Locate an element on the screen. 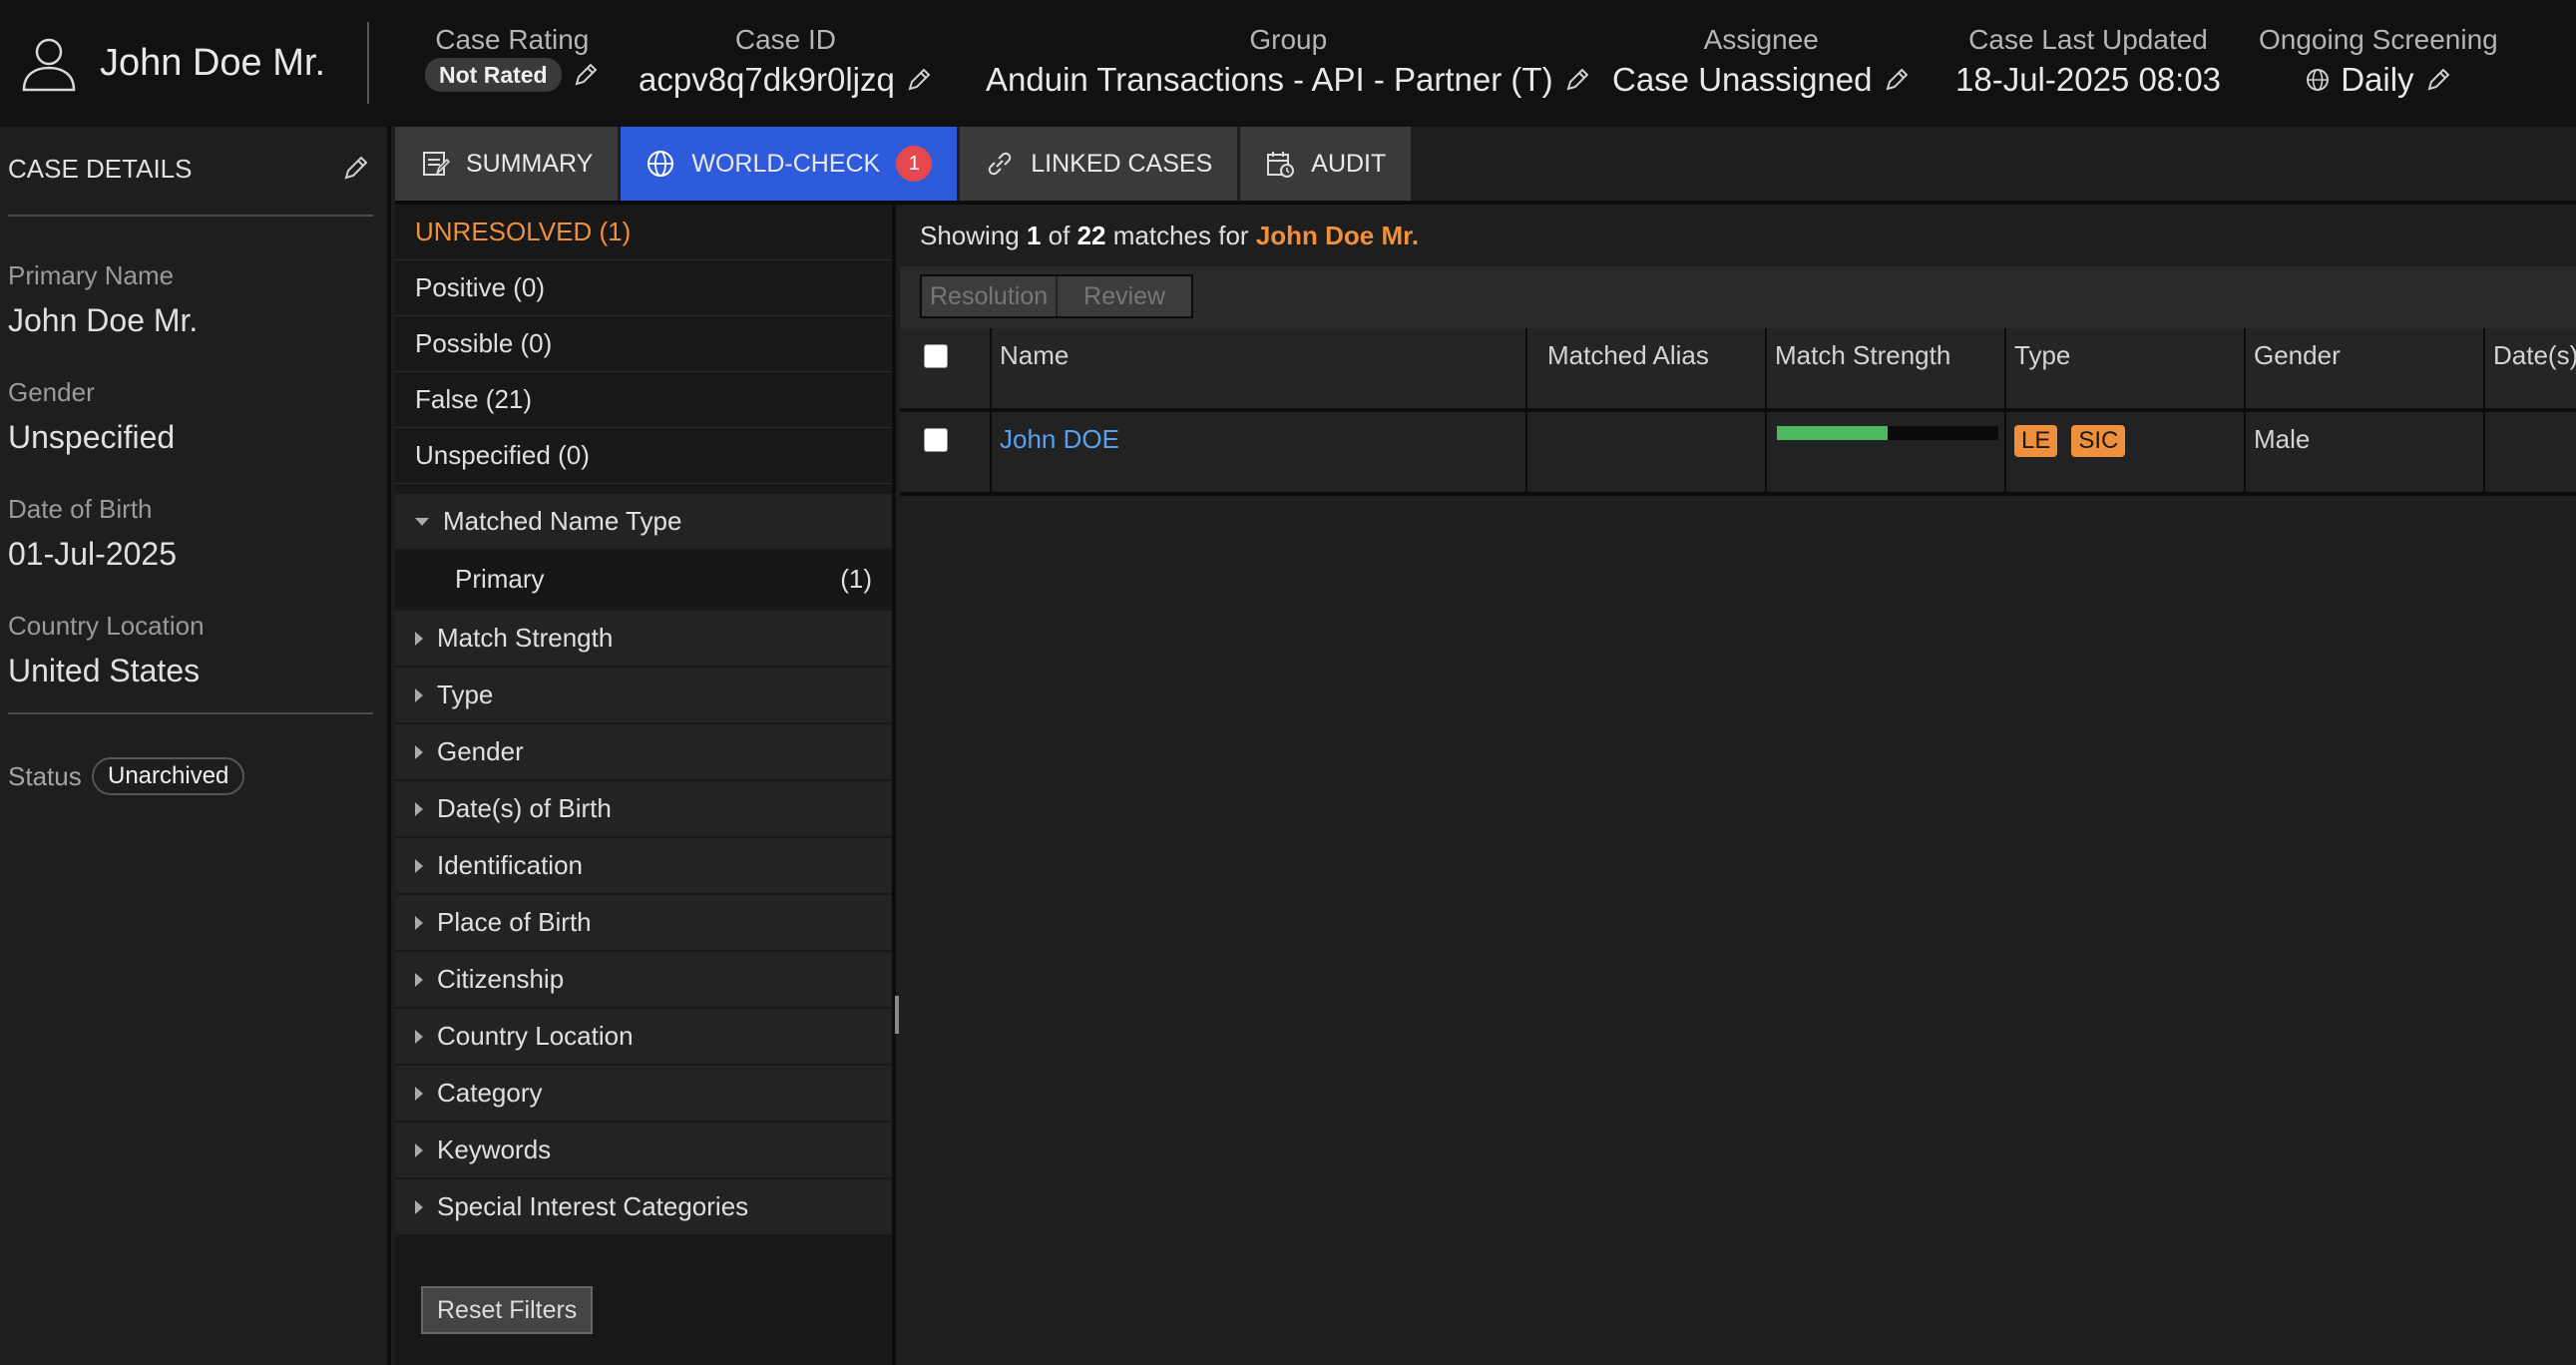 The width and height of the screenshot is (2576, 1365). case-subject: John Doe Mr. is located at coordinates (171, 63).